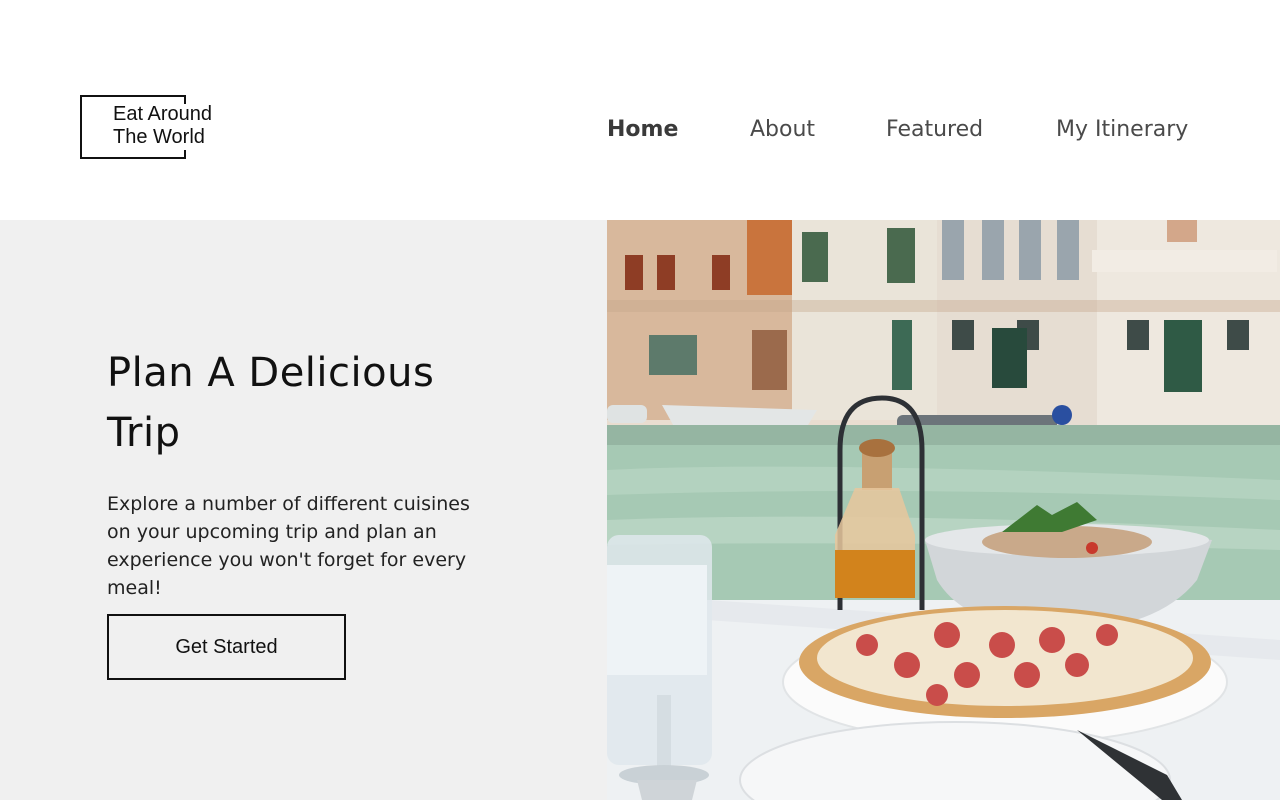 This screenshot has width=1280, height=800. Describe the element at coordinates (133, 96) in the screenshot. I see `logo-frame-top` at that location.